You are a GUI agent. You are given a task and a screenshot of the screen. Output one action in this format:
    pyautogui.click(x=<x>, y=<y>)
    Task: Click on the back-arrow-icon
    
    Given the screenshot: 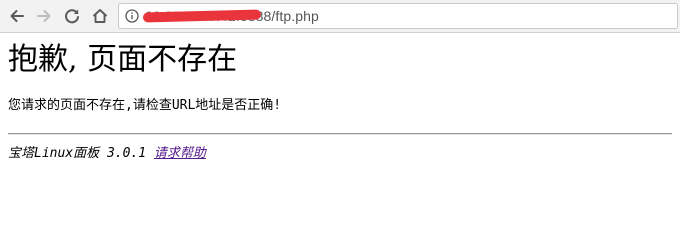 What is the action you would take?
    pyautogui.click(x=17, y=16)
    